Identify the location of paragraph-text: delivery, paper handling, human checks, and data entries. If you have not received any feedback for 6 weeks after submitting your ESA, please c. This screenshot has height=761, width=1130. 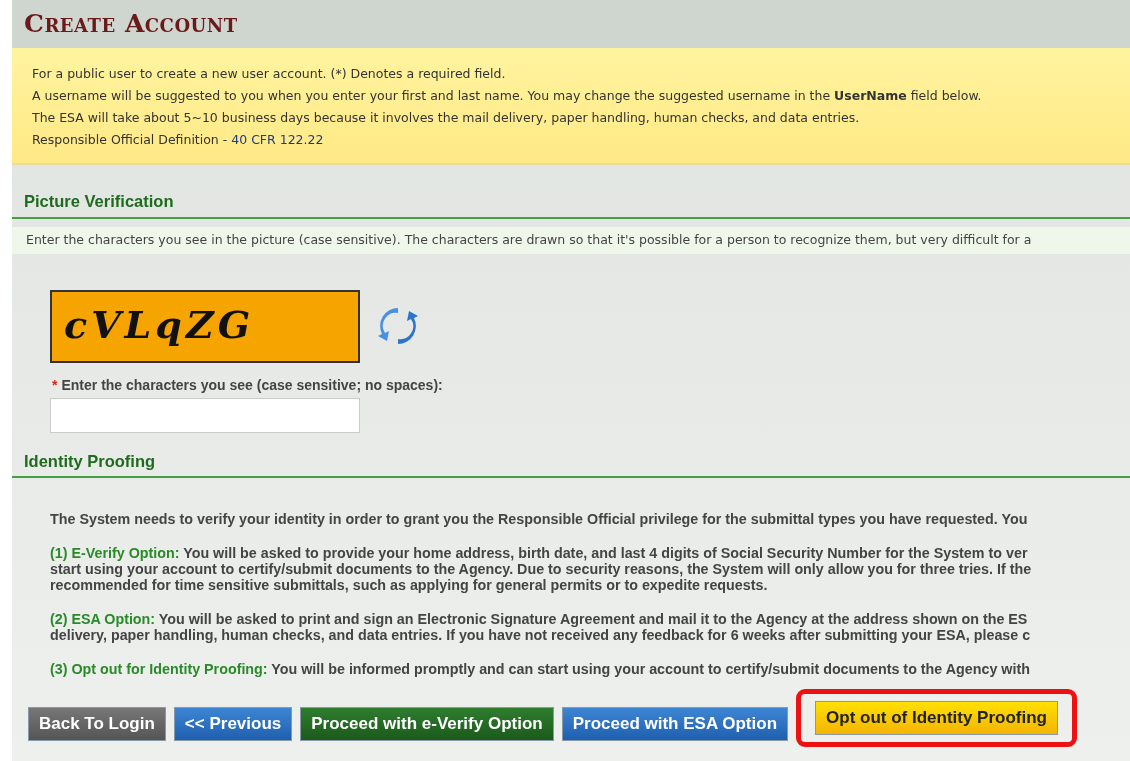
(541, 635).